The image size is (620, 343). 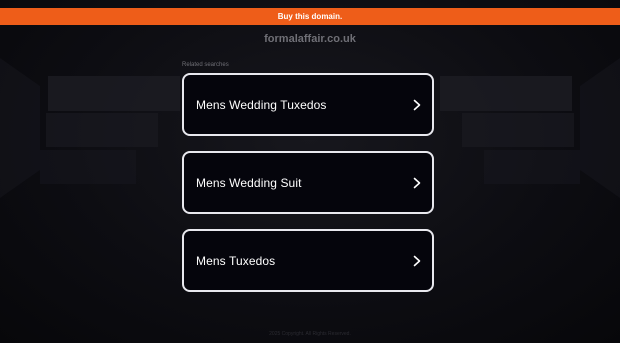 I want to click on related-search-label: Mens Wedding Suit, so click(x=249, y=182).